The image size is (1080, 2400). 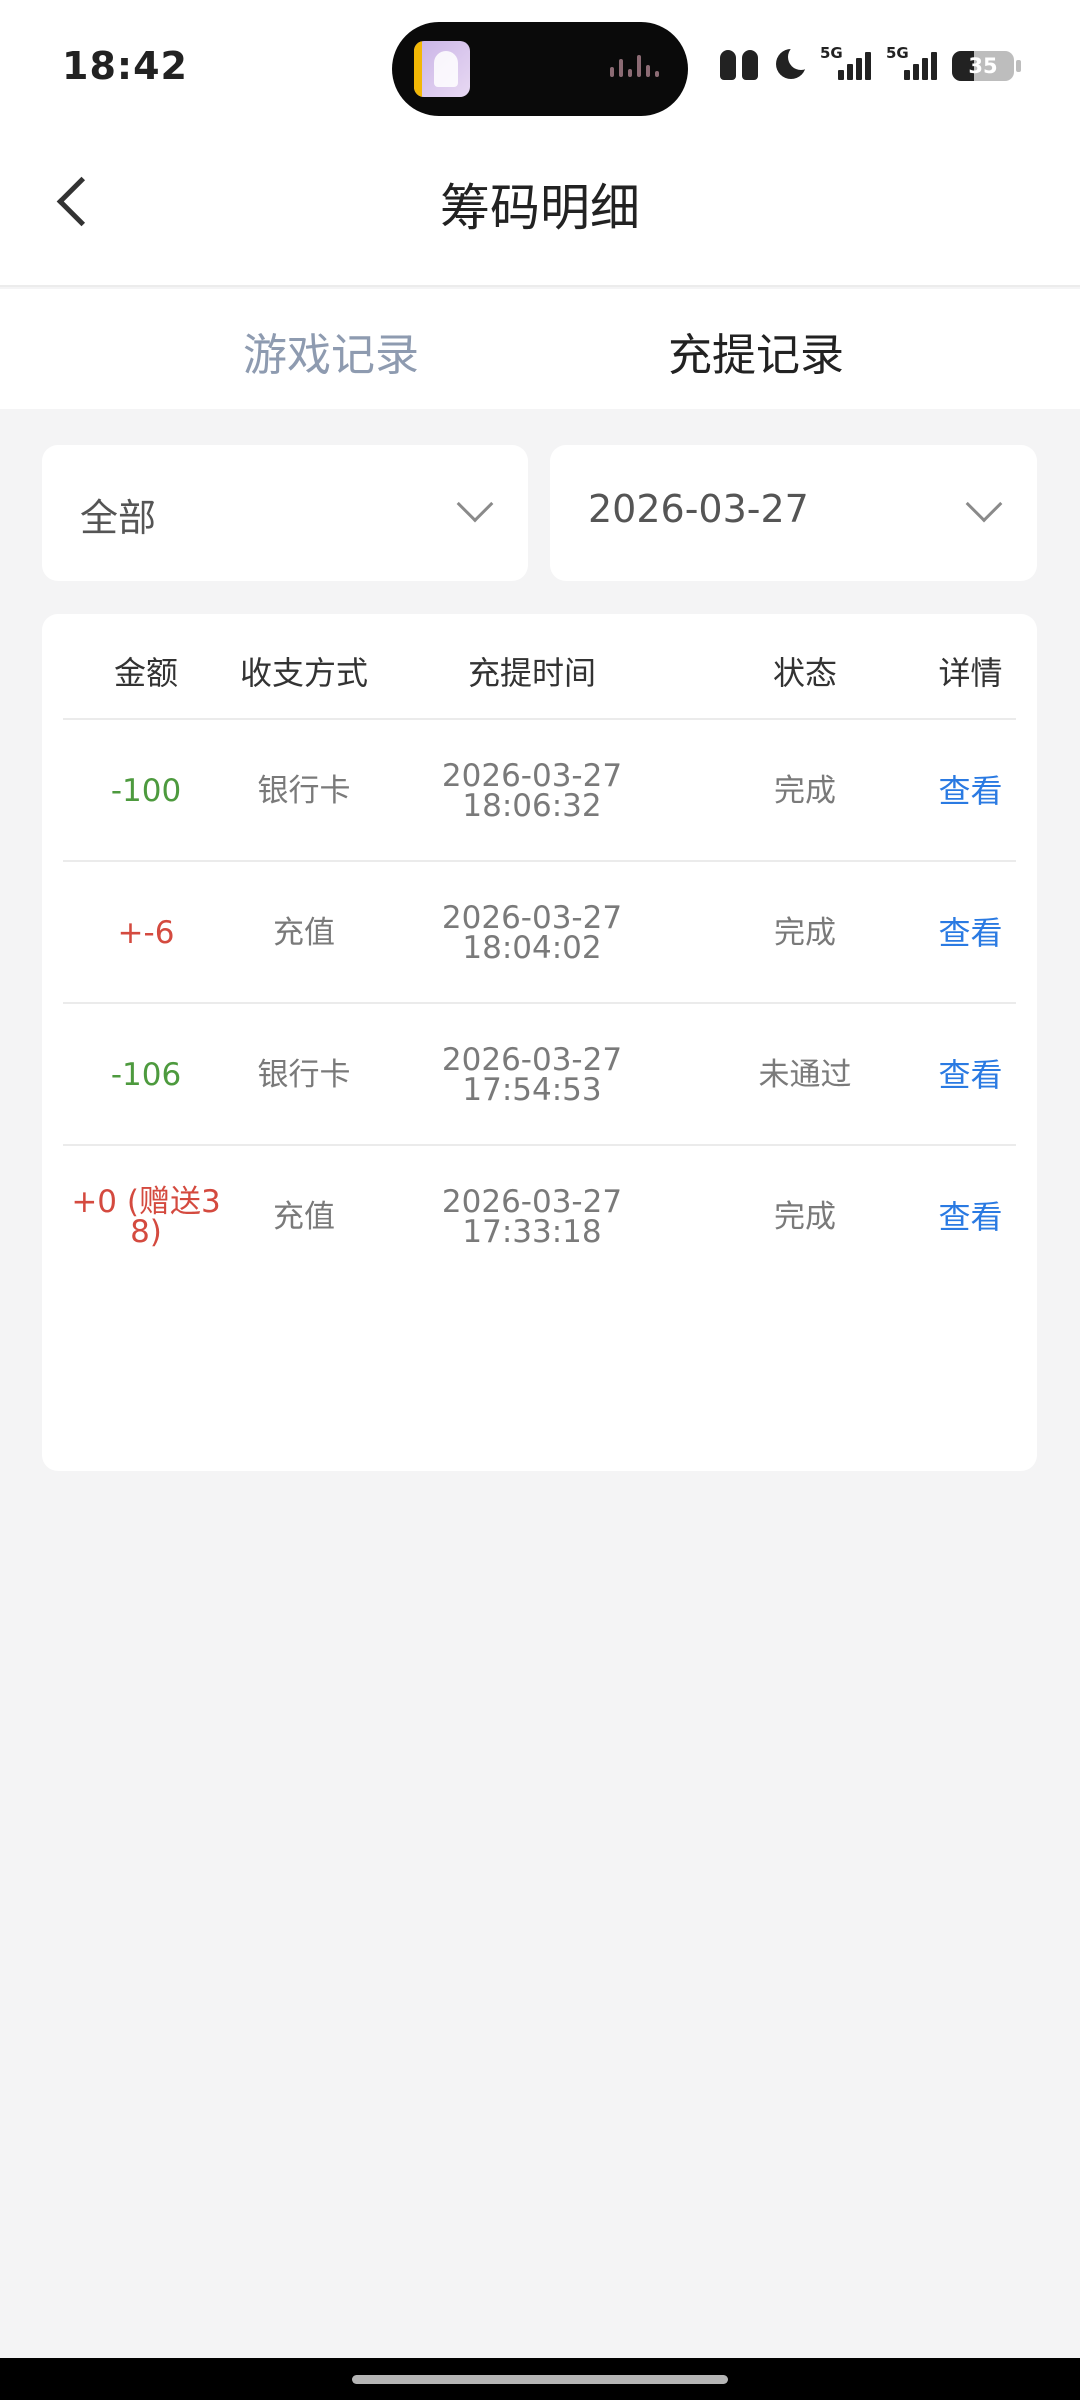 I want to click on time-text: 17:33:18, so click(x=532, y=1232).